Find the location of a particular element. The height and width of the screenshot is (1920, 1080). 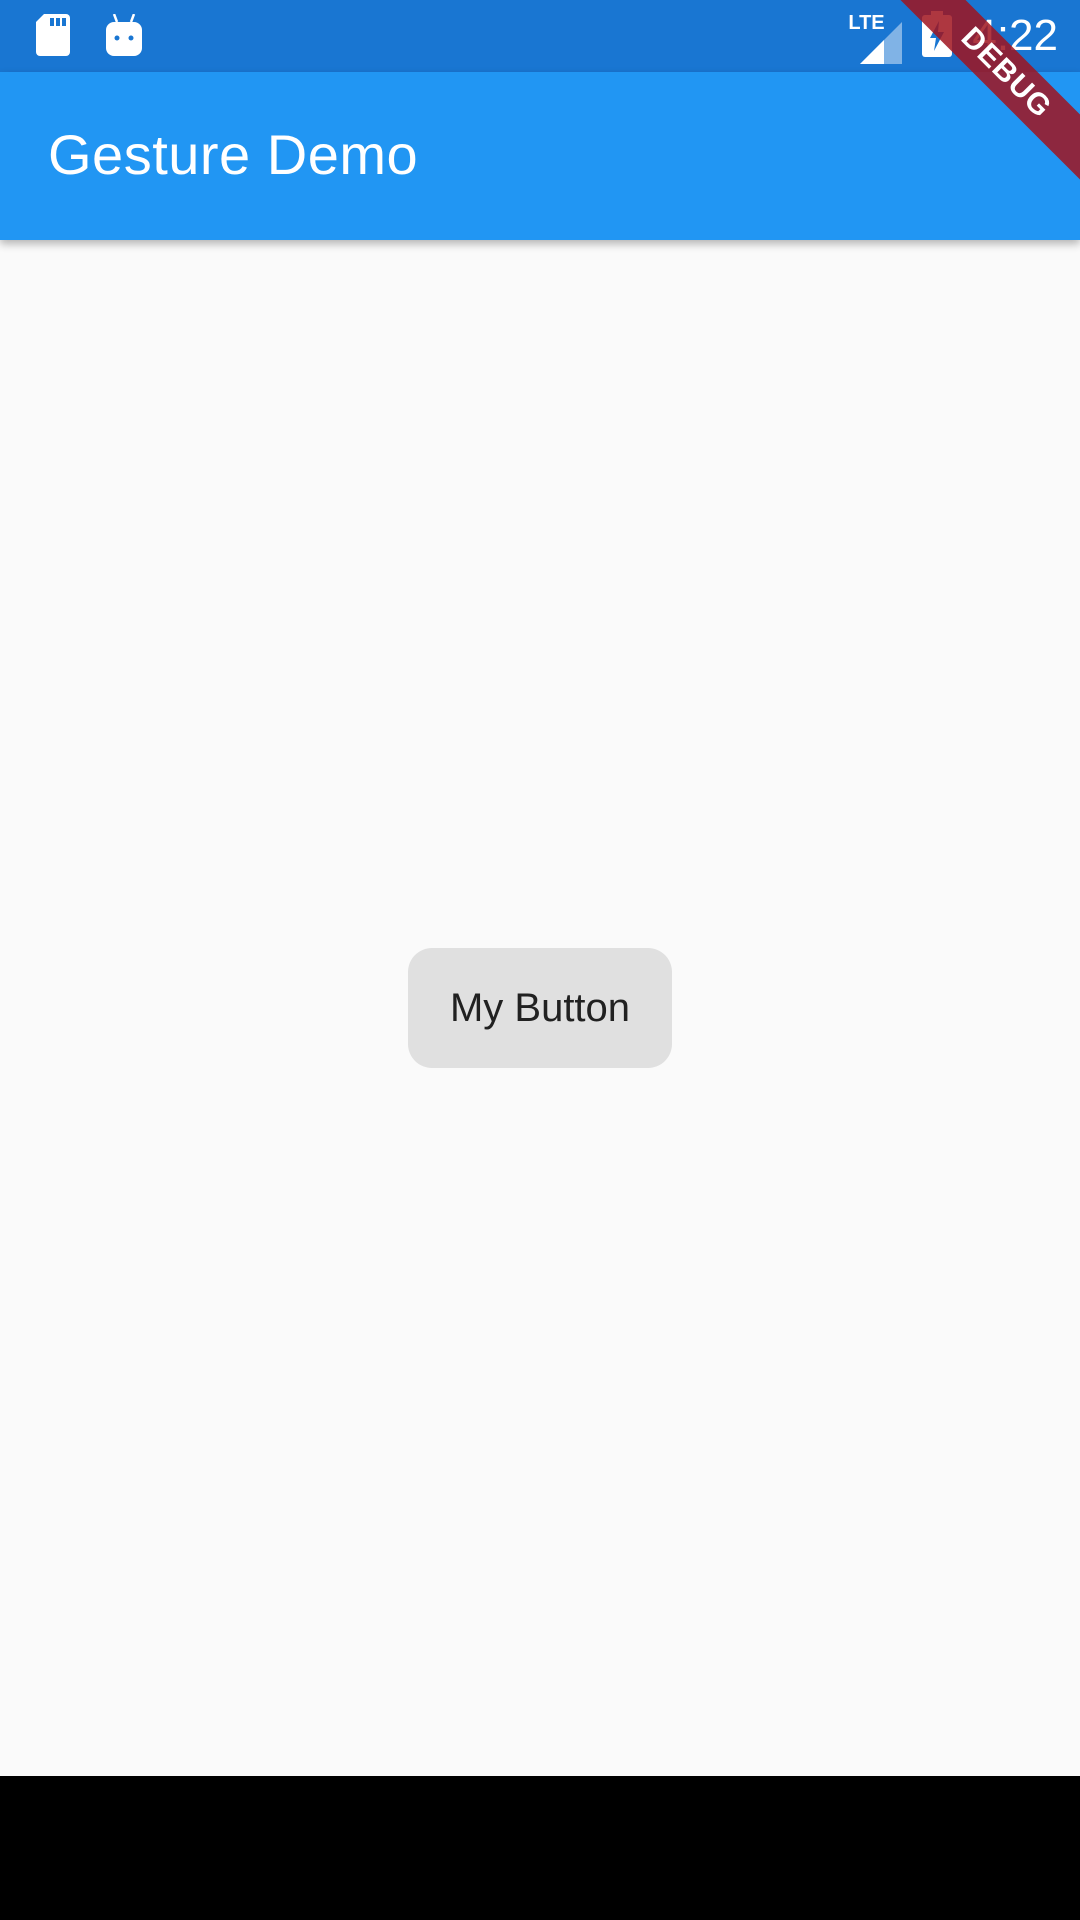

app-bar: Gesture Demo is located at coordinates (540, 156).